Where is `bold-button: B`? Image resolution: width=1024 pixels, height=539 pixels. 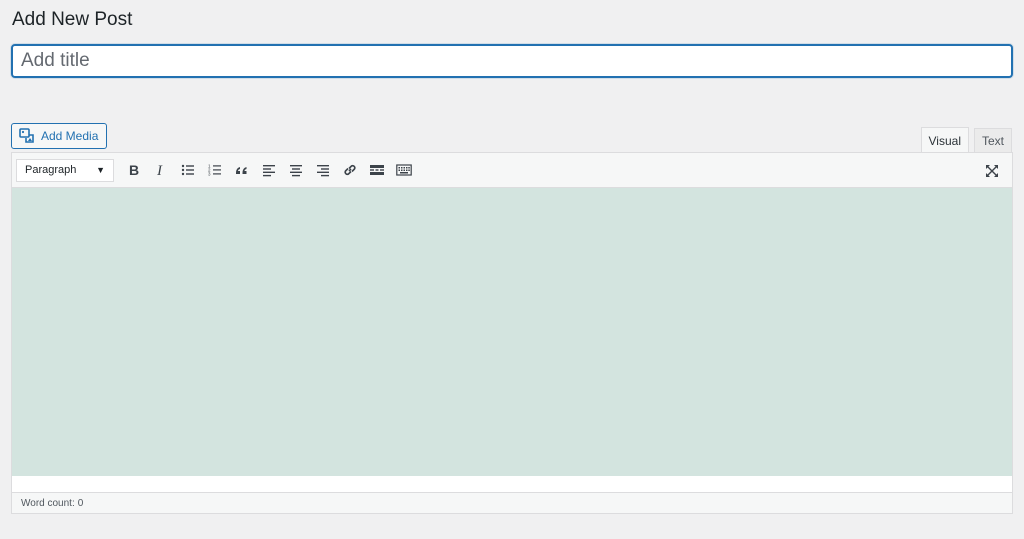 bold-button: B is located at coordinates (133, 170).